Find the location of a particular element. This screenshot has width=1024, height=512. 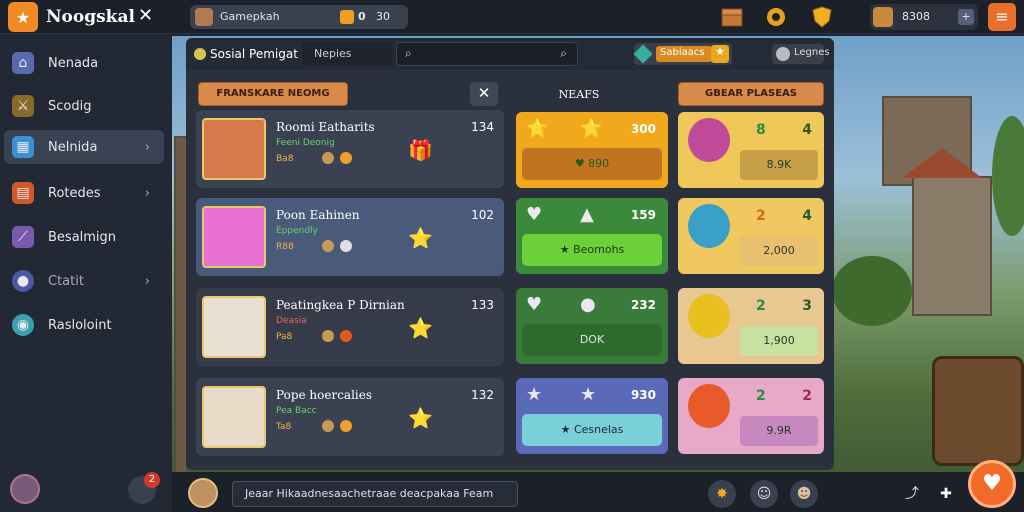

gift-icon: 🎁 is located at coordinates (420, 150).